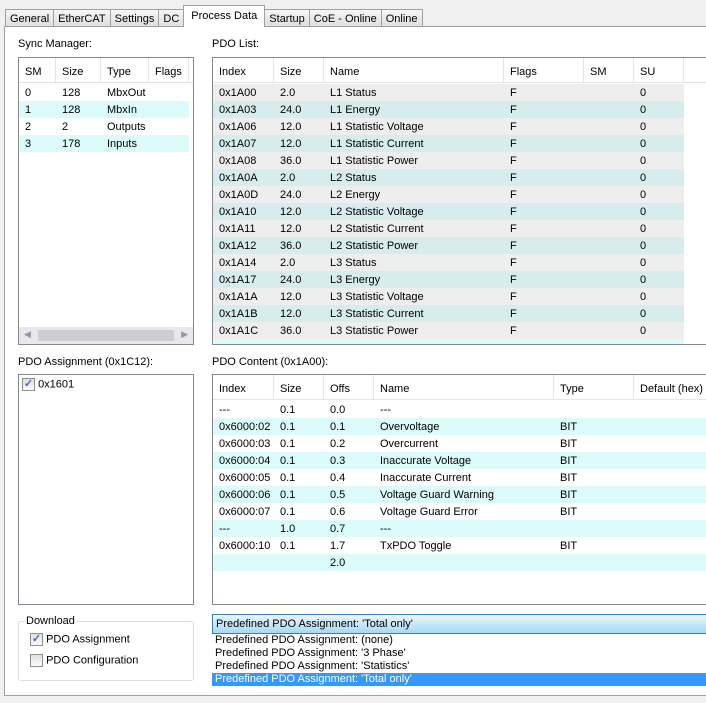  I want to click on table-cell: Inaccurate Voltage, so click(426, 461).